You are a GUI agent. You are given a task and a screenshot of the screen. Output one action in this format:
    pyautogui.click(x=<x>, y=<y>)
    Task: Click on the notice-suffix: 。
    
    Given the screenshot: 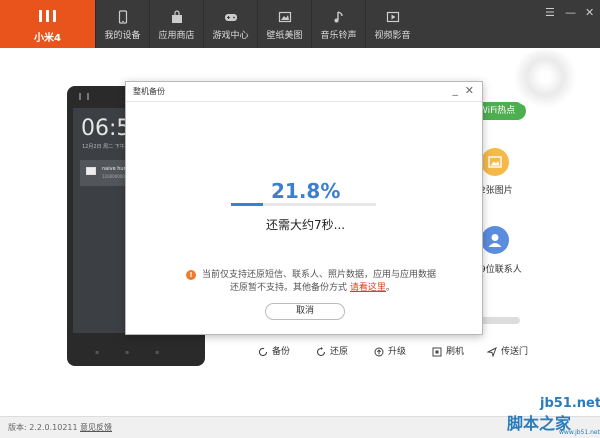 What is the action you would take?
    pyautogui.click(x=390, y=288)
    